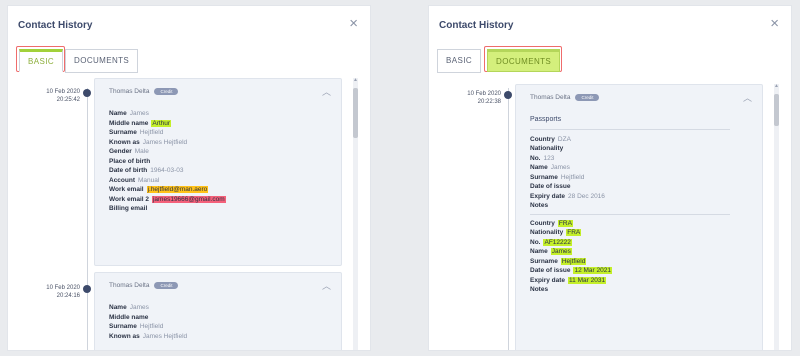 The height and width of the screenshot is (356, 800). I want to click on entry-date-day: 10 Feb 2020, so click(63, 288).